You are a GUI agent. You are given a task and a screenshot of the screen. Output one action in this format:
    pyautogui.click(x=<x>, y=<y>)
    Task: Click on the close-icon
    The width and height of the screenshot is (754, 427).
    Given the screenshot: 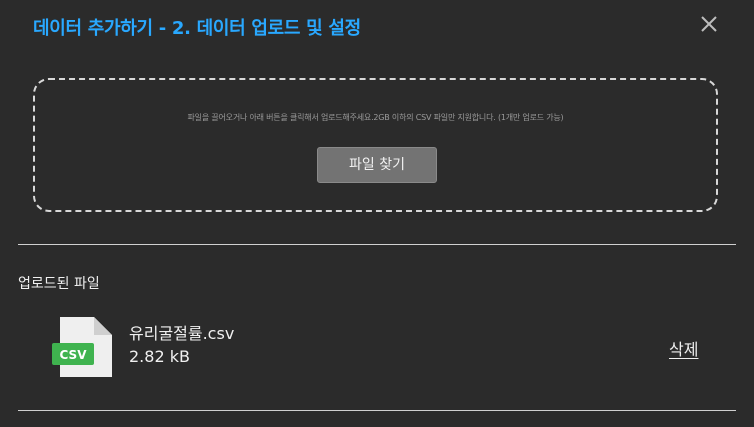 What is the action you would take?
    pyautogui.click(x=709, y=24)
    